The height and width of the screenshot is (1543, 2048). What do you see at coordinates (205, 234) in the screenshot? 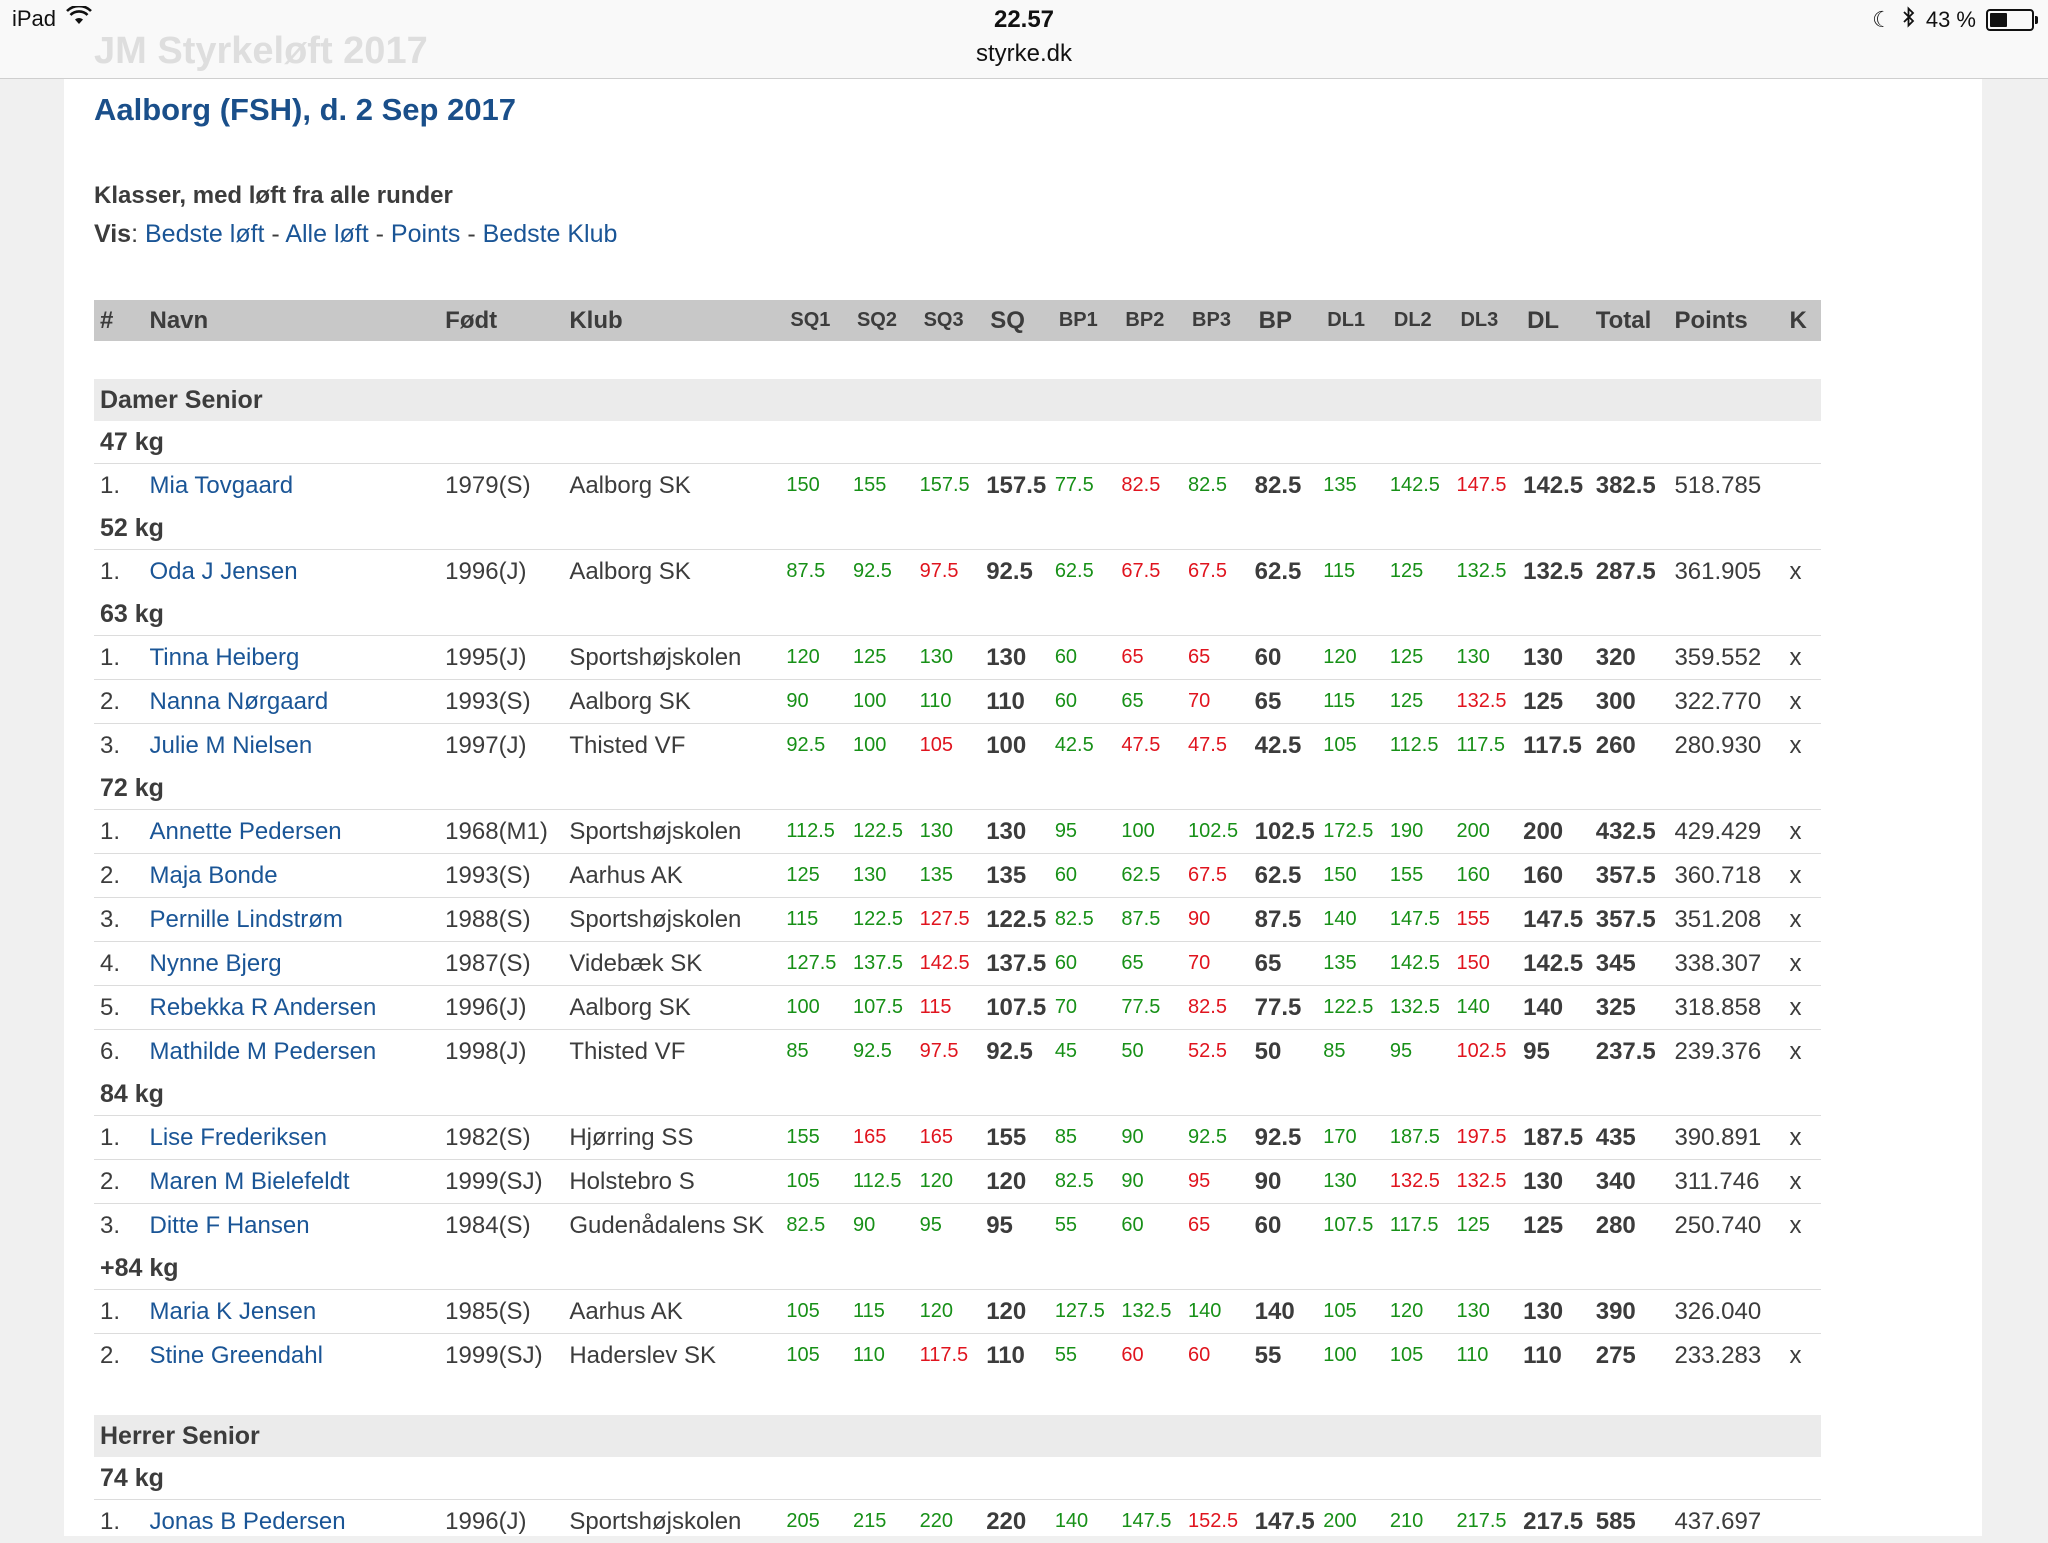
I see `link-bedste-loft: Bedste løft` at bounding box center [205, 234].